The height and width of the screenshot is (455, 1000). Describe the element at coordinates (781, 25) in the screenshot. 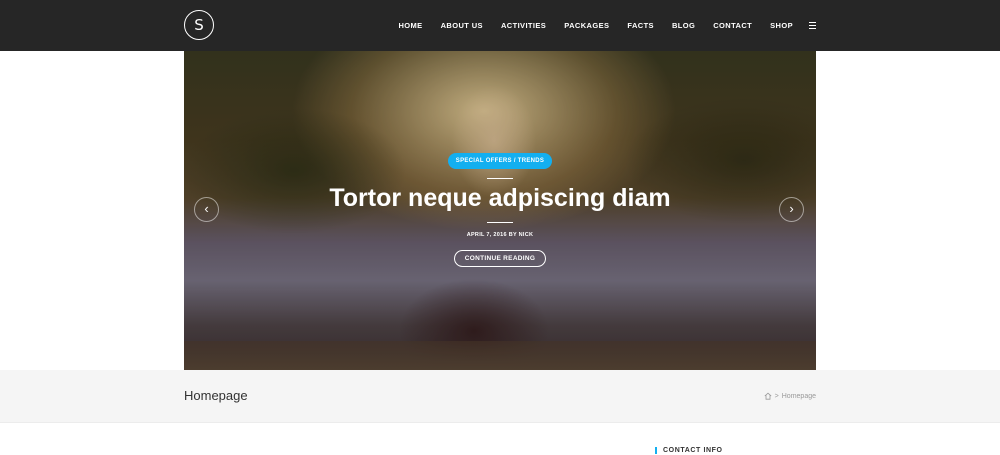

I see `nav-shop: SHOP` at that location.